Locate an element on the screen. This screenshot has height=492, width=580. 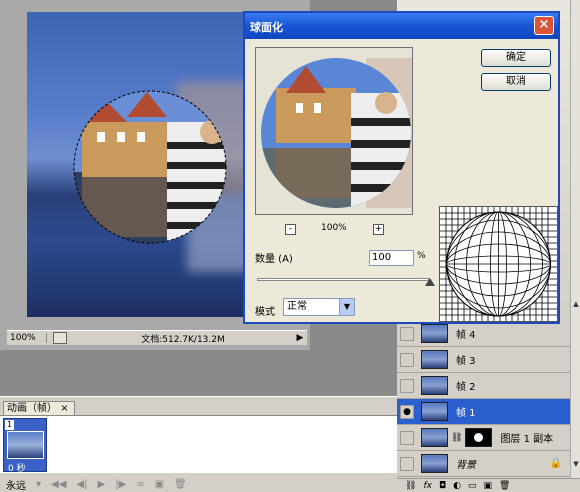
layers-scrollbar: ▲ ▼ is located at coordinates (575, 240).